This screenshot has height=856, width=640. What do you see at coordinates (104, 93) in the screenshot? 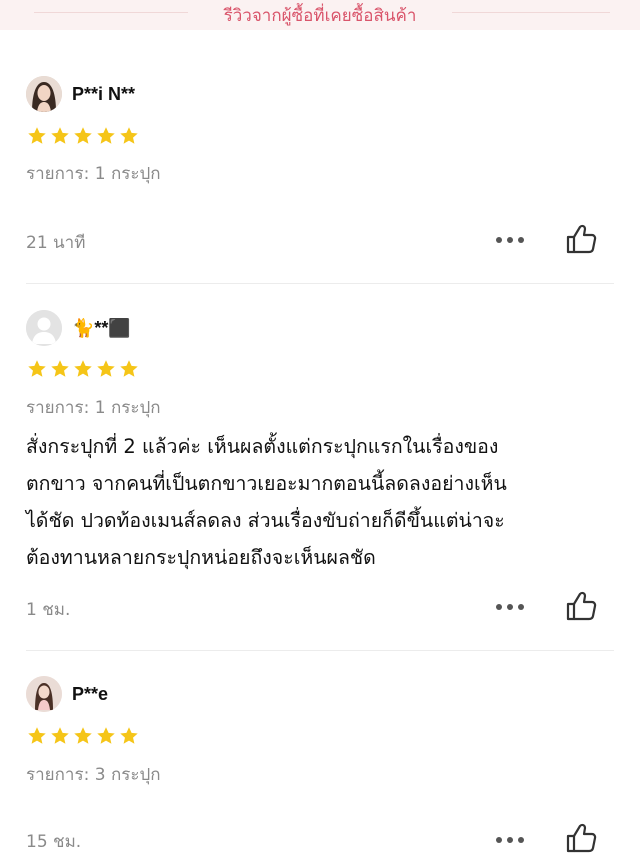
I see `reviewer-name: P**i N**` at bounding box center [104, 93].